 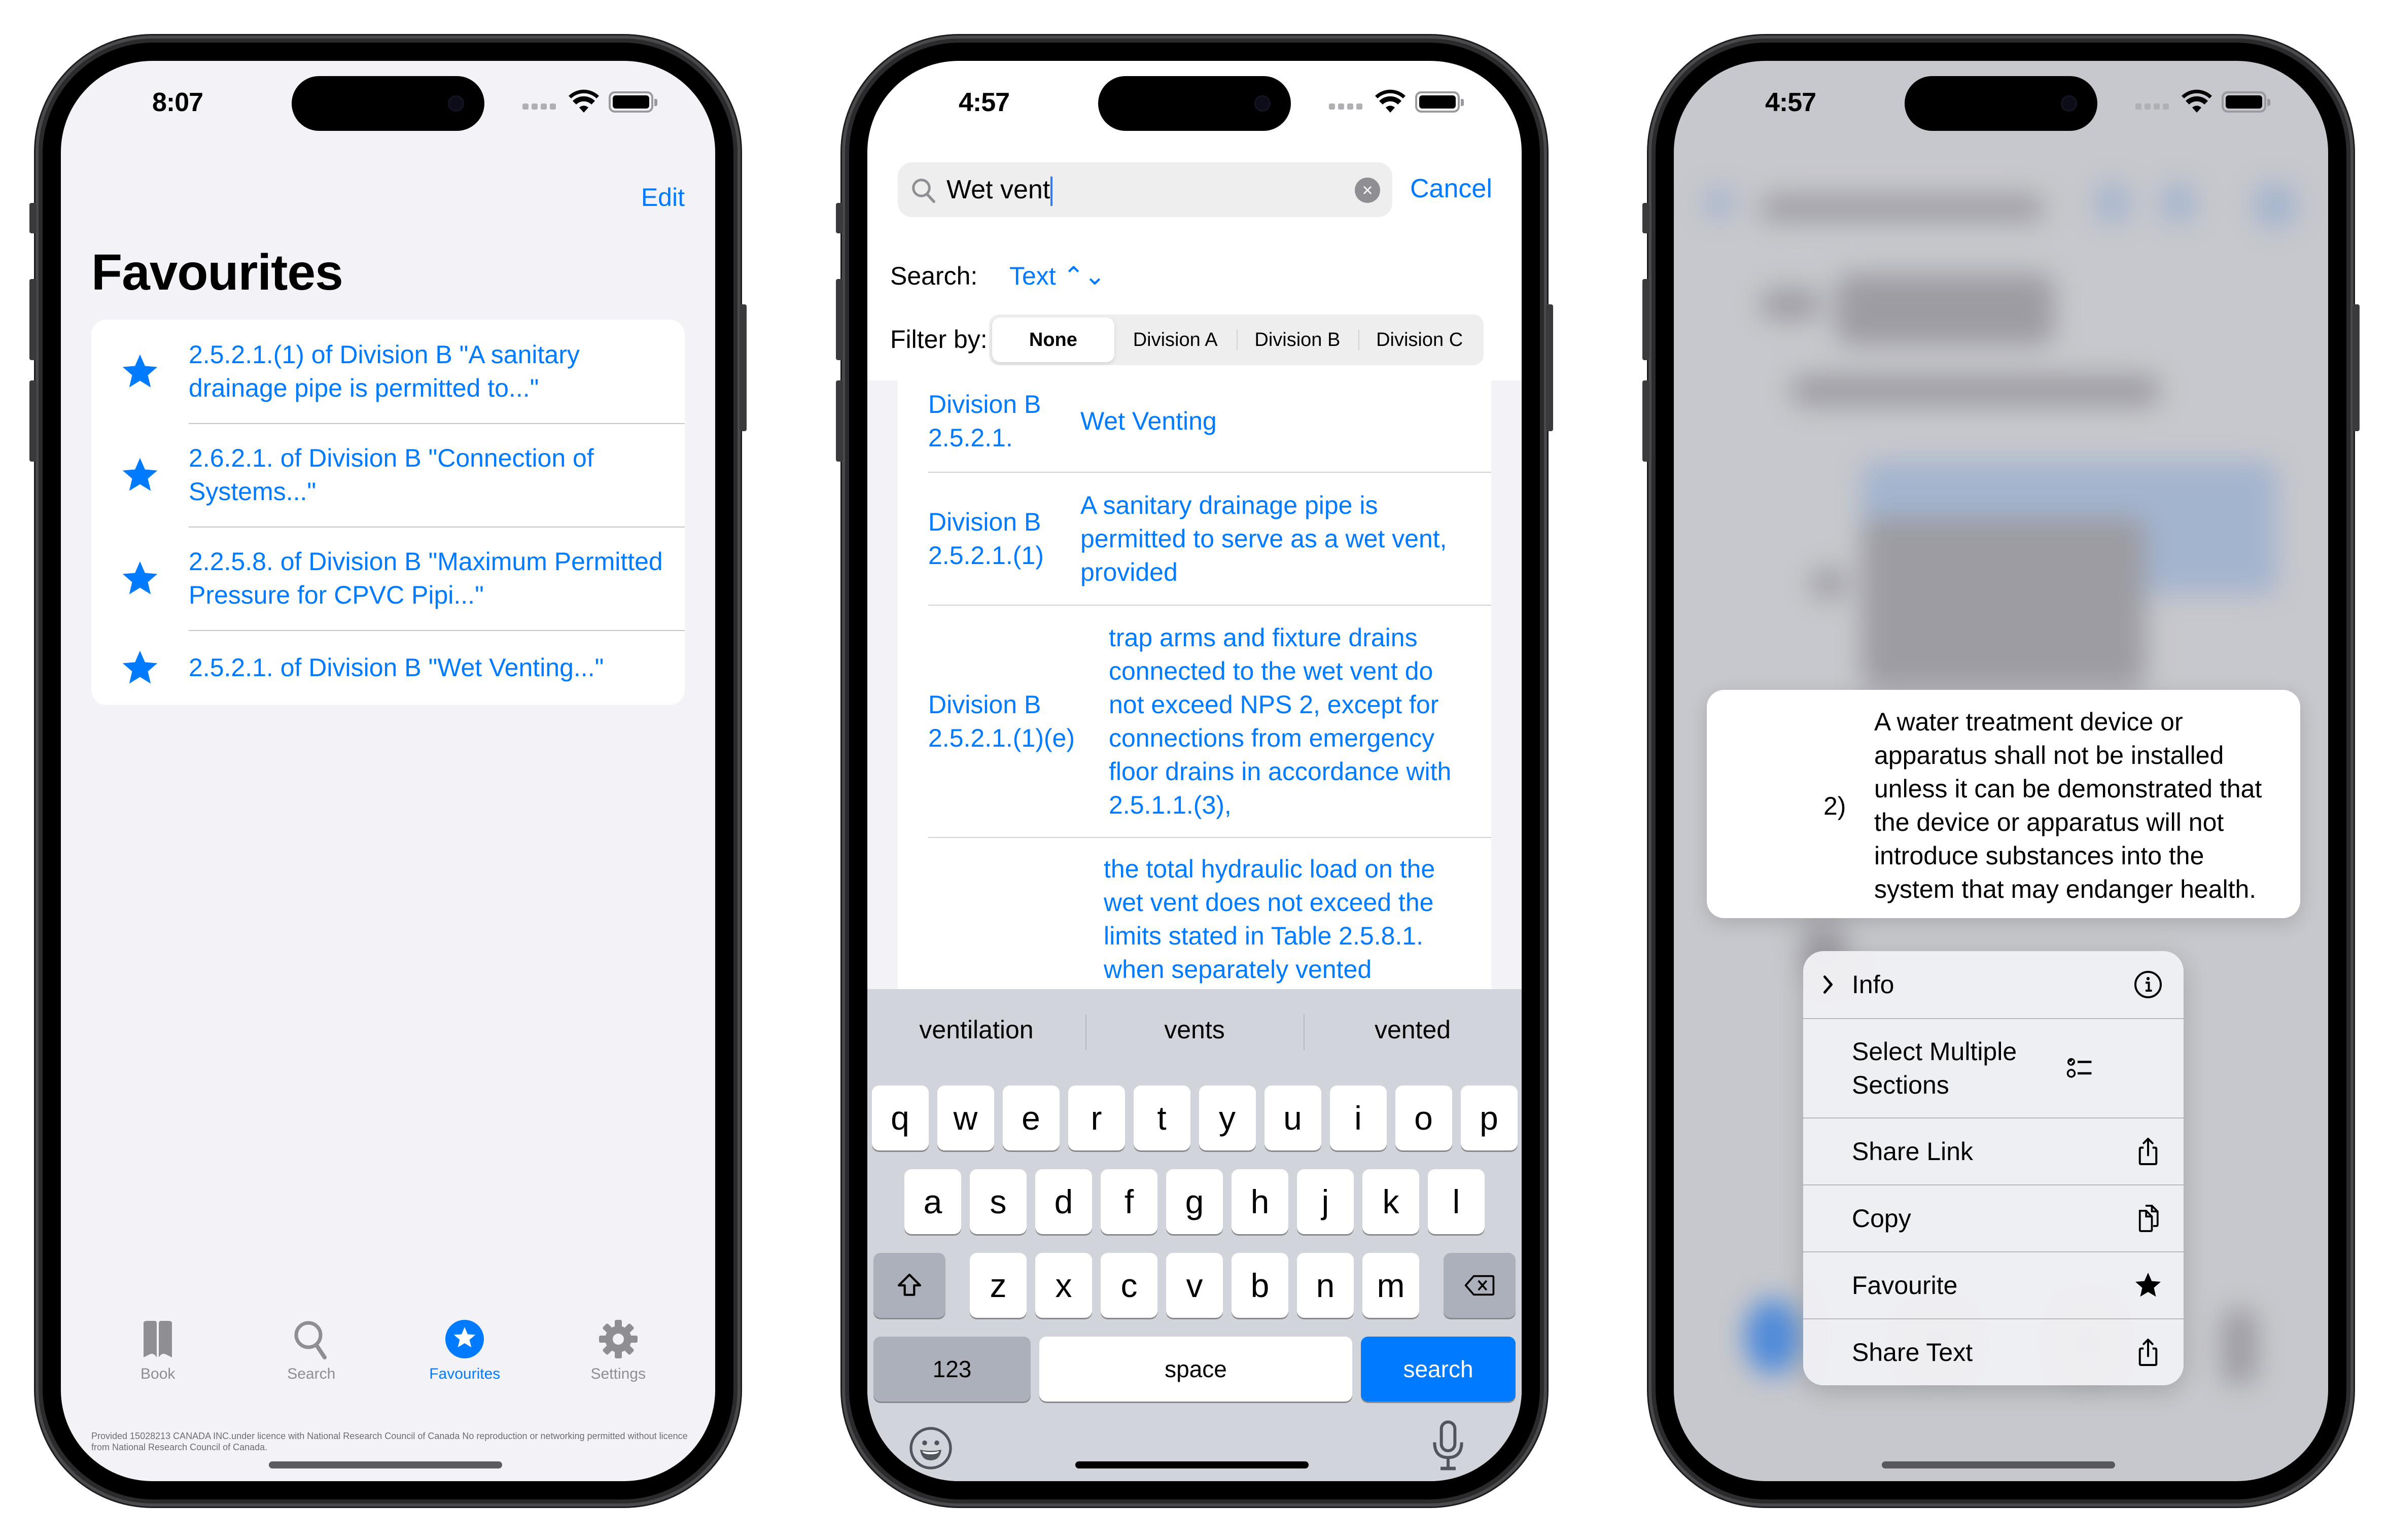 I want to click on key: q, so click(x=900, y=1118).